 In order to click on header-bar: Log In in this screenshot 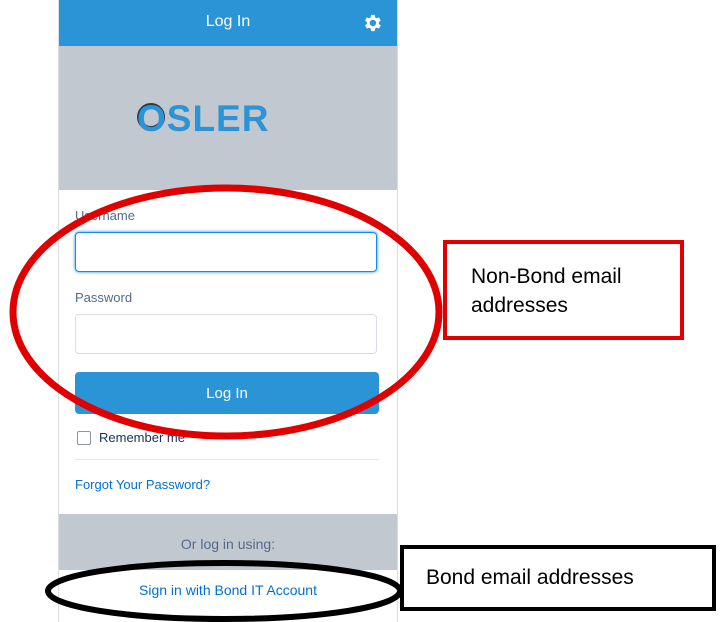, I will do `click(228, 23)`.